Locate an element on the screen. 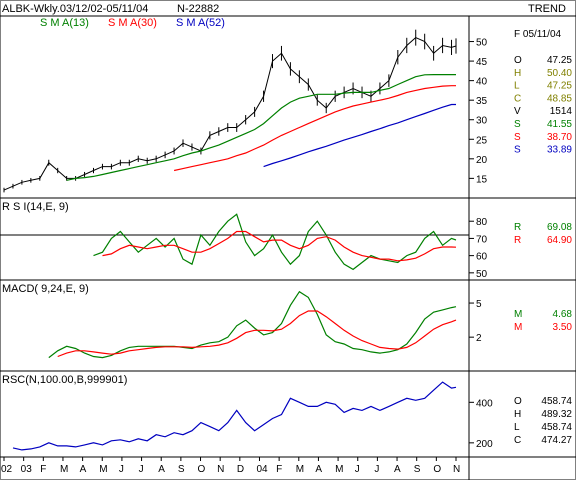 The image size is (576, 485). price-ytick-label: 20 is located at coordinates (482, 160).